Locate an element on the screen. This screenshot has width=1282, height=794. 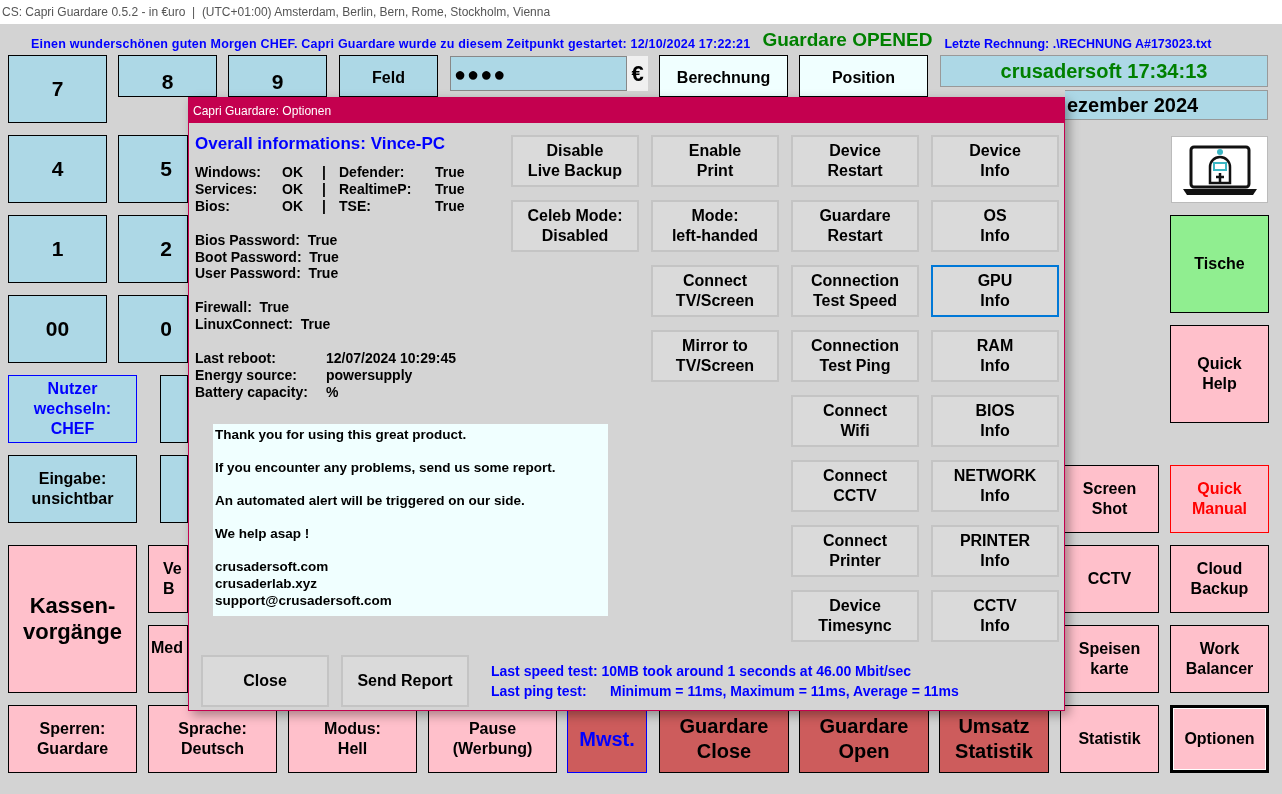
pos-button: 1 is located at coordinates (57, 249).